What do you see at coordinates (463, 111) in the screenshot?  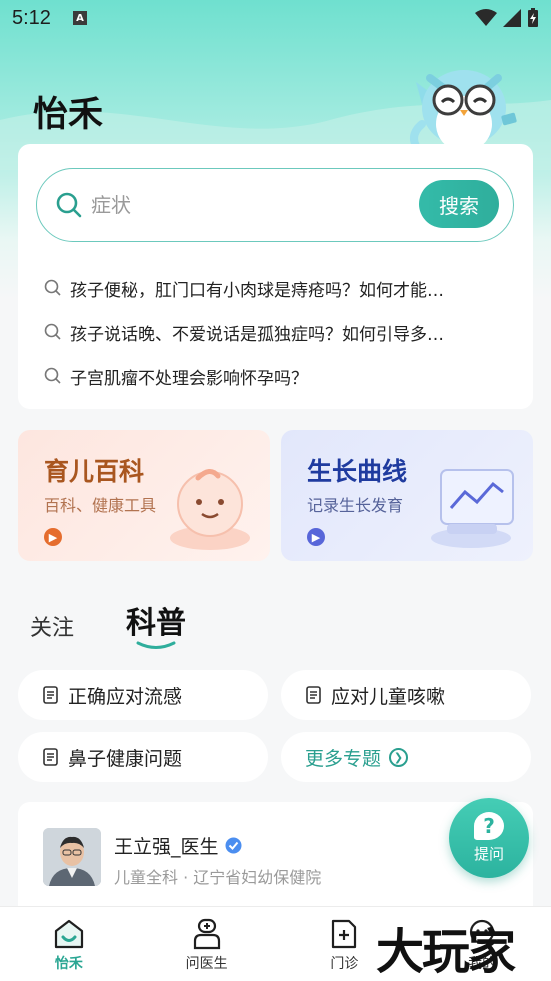 I see `owl-mascot-icon` at bounding box center [463, 111].